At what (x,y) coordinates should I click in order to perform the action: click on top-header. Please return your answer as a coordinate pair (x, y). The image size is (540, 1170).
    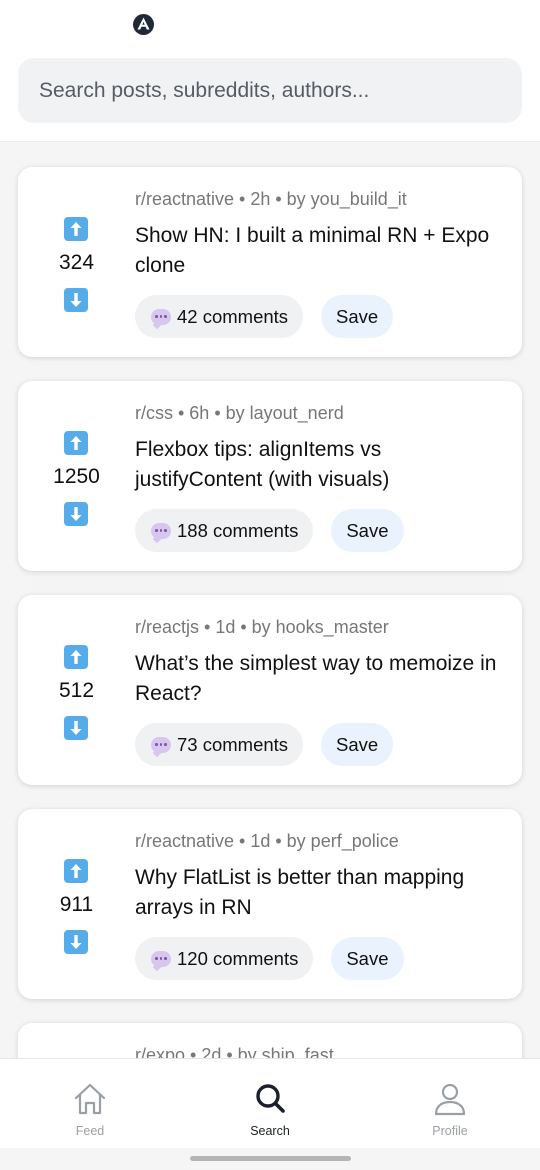
    Looking at the image, I should click on (270, 71).